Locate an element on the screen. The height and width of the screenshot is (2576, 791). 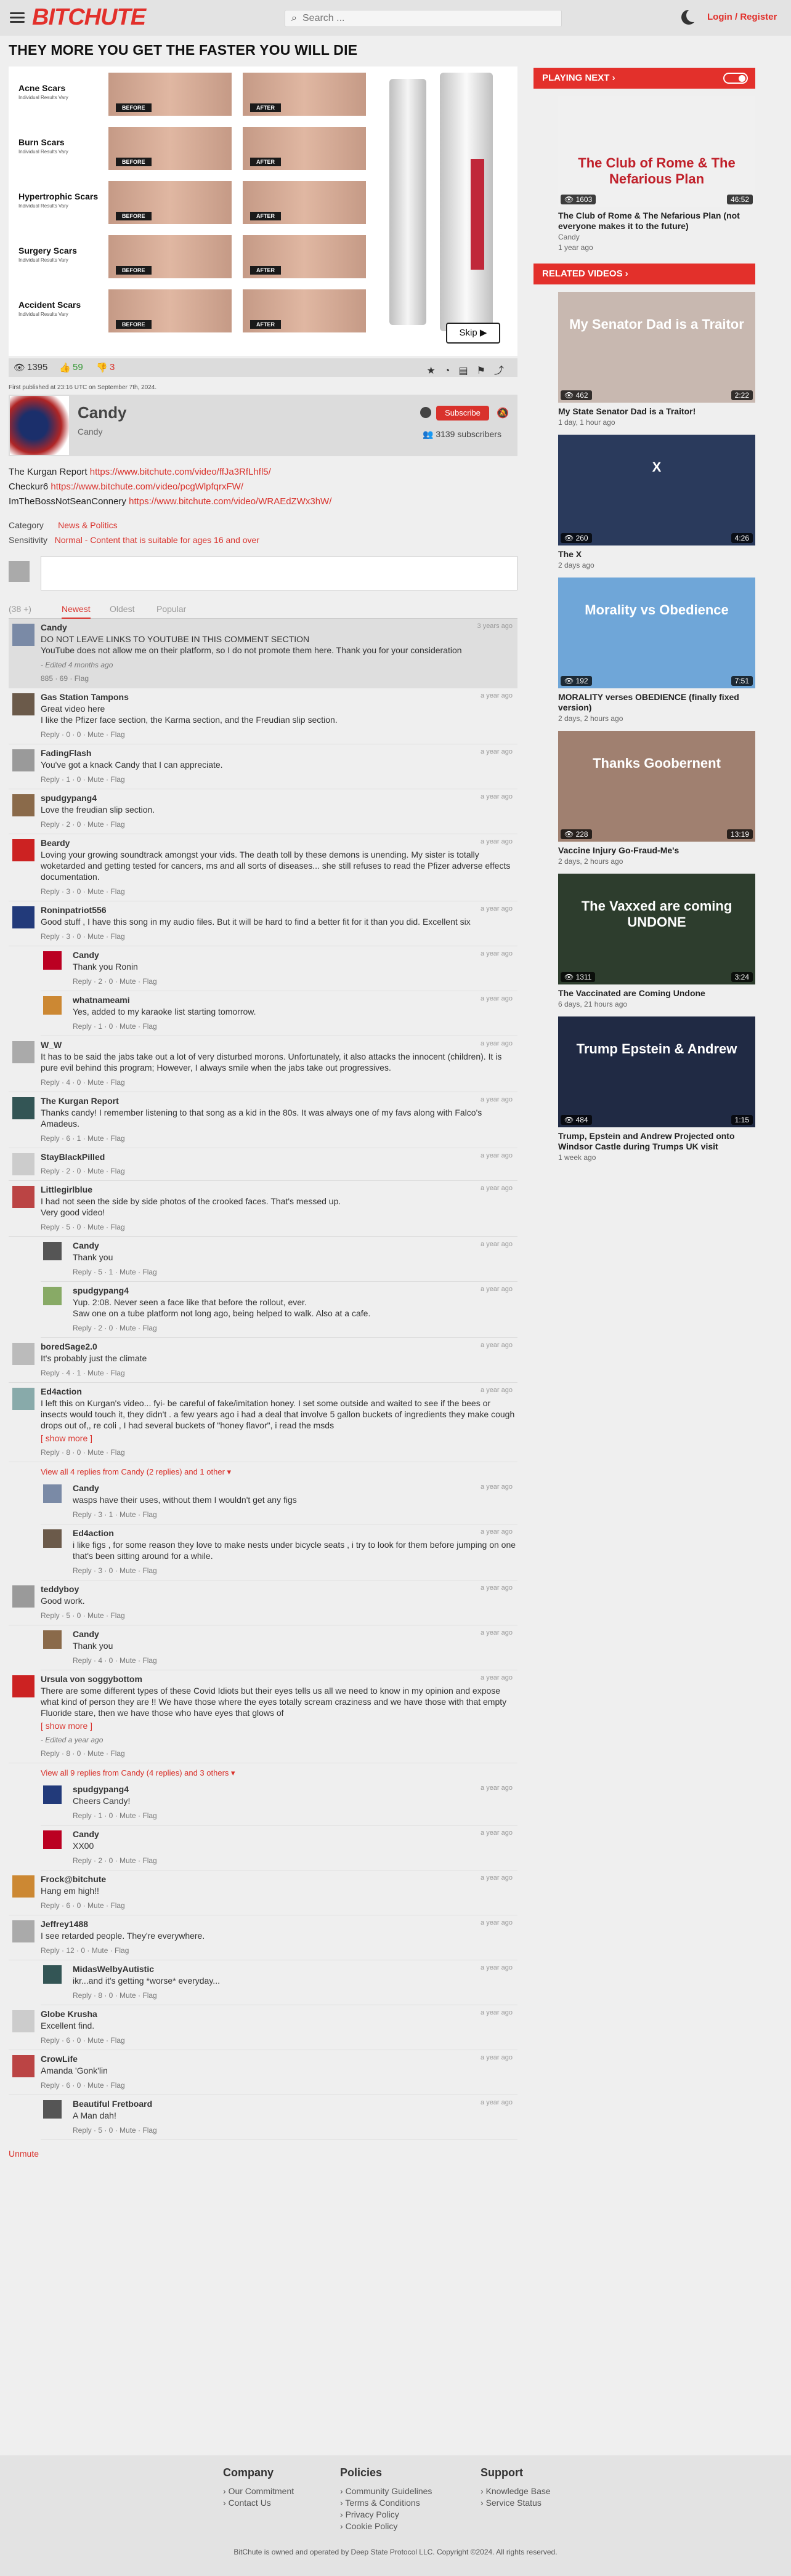
video-card-title: My State Senator Dad is a Traitor! is located at coordinates (656, 411).